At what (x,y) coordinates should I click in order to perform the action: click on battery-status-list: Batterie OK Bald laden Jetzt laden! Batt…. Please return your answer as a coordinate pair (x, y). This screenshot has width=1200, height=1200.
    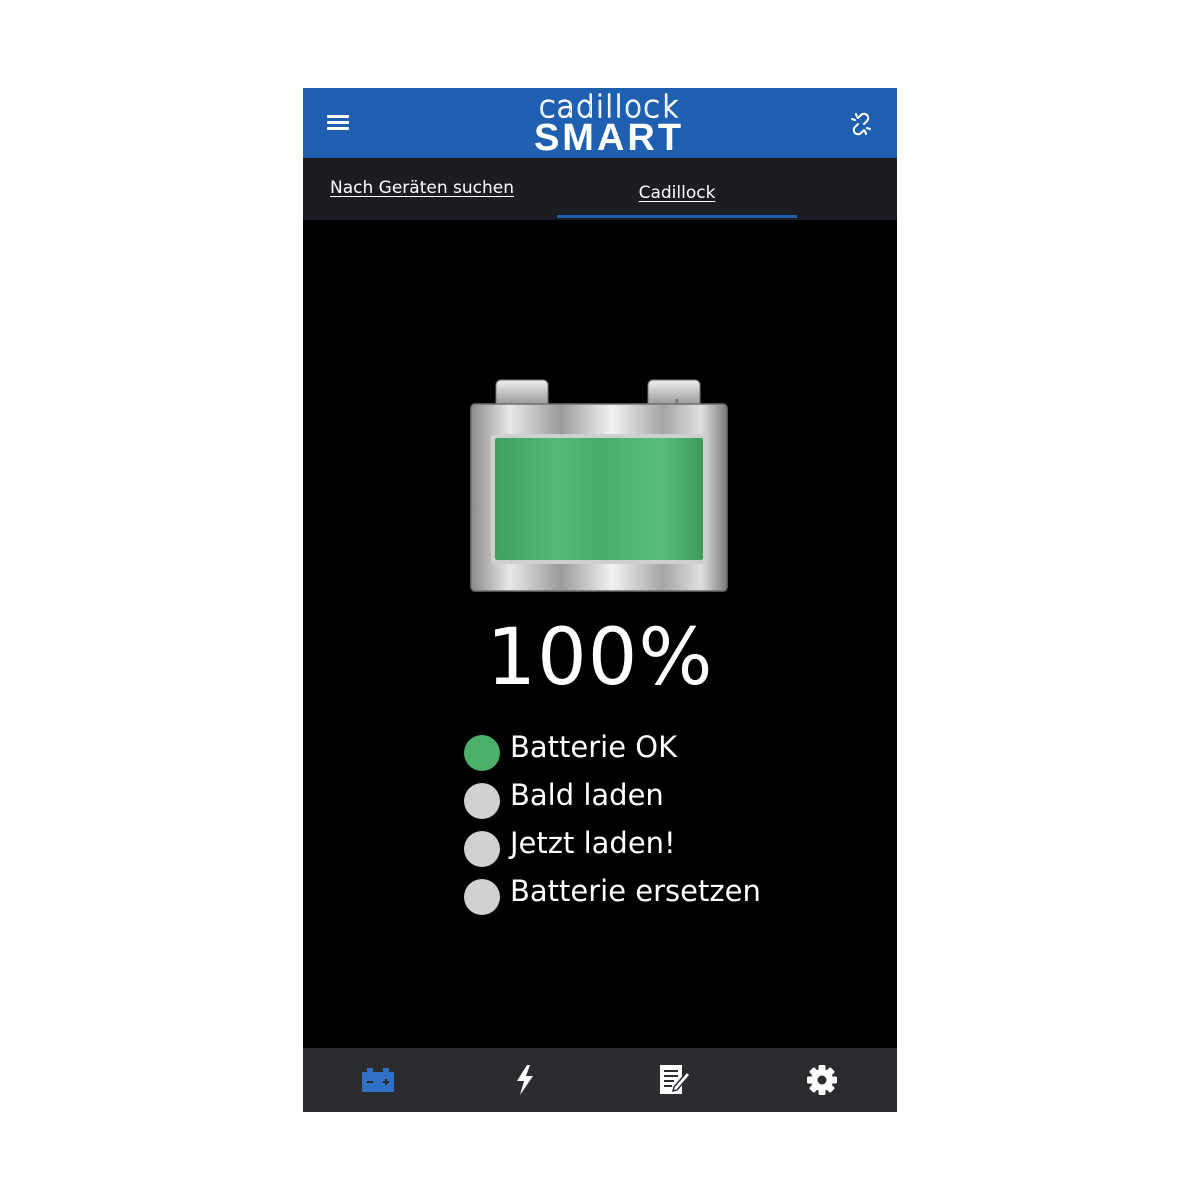
    Looking at the image, I should click on (644, 824).